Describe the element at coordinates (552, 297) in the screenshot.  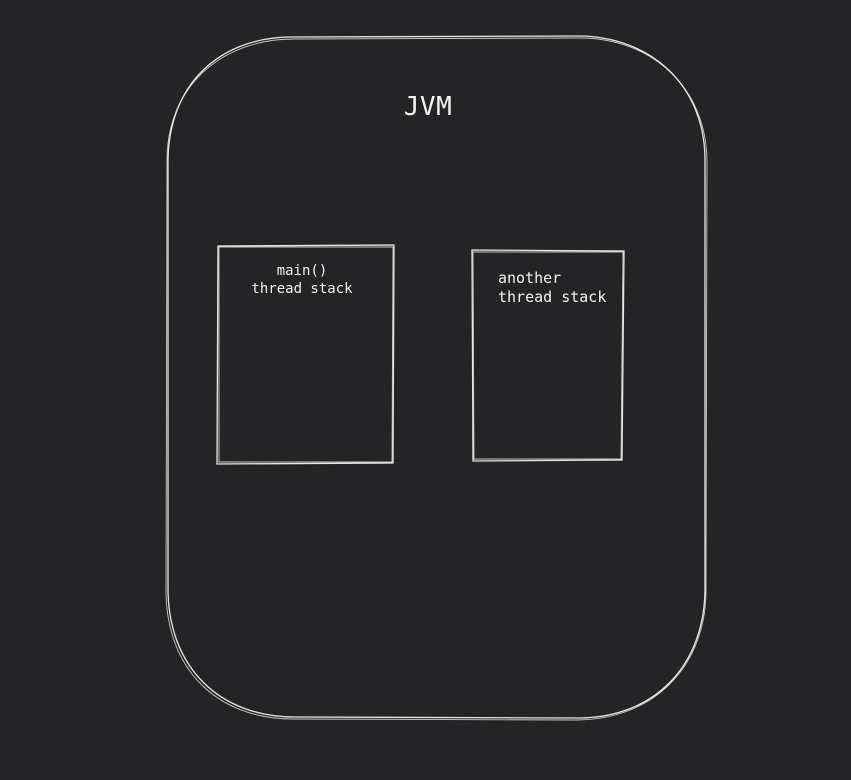
I see `another-label-line2: thread stack` at that location.